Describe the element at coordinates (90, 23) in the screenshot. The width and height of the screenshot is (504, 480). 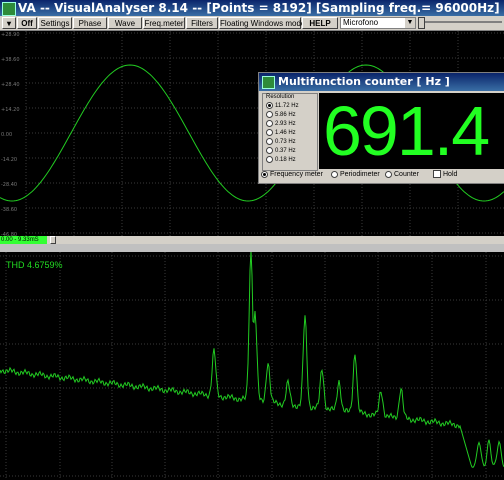
I see `phase-button: Phase` at that location.